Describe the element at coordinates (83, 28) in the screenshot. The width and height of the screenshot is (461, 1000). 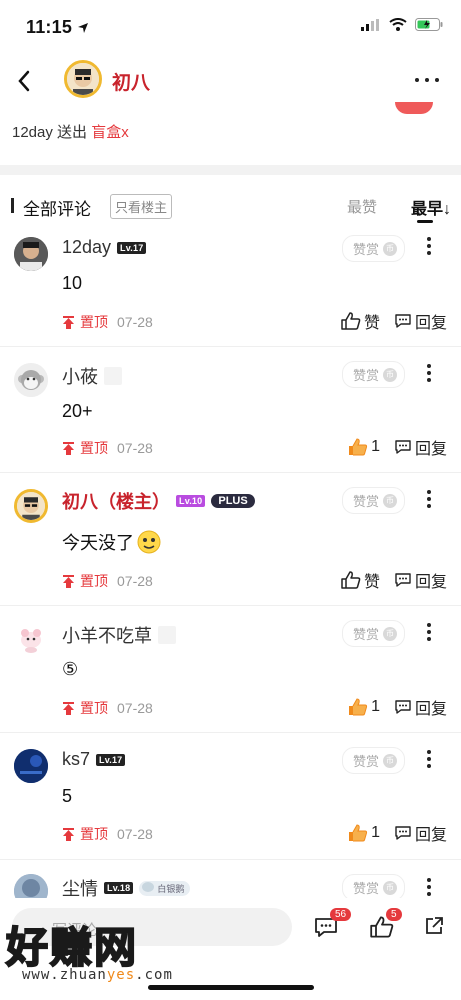
I see `location-arrow-icon` at that location.